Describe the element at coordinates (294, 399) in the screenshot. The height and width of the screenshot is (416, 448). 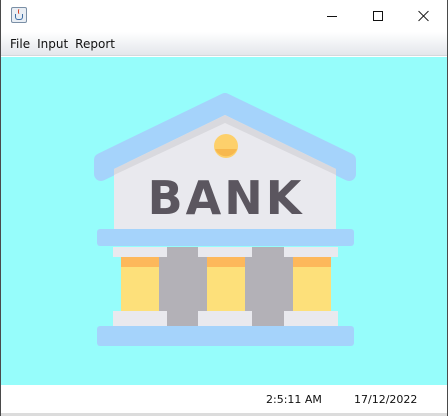
I see `status-time: 2:5:11 AM` at that location.